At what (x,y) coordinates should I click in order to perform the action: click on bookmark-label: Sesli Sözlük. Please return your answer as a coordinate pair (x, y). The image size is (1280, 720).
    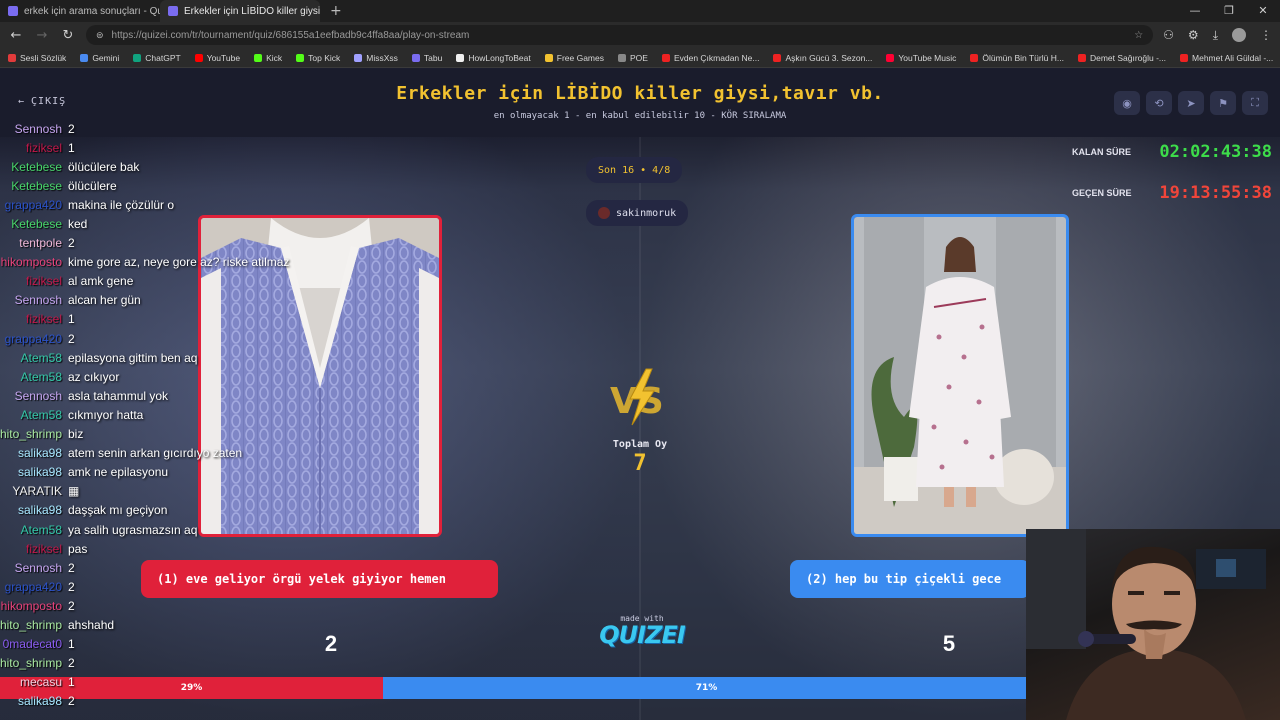
    Looking at the image, I should click on (43, 57).